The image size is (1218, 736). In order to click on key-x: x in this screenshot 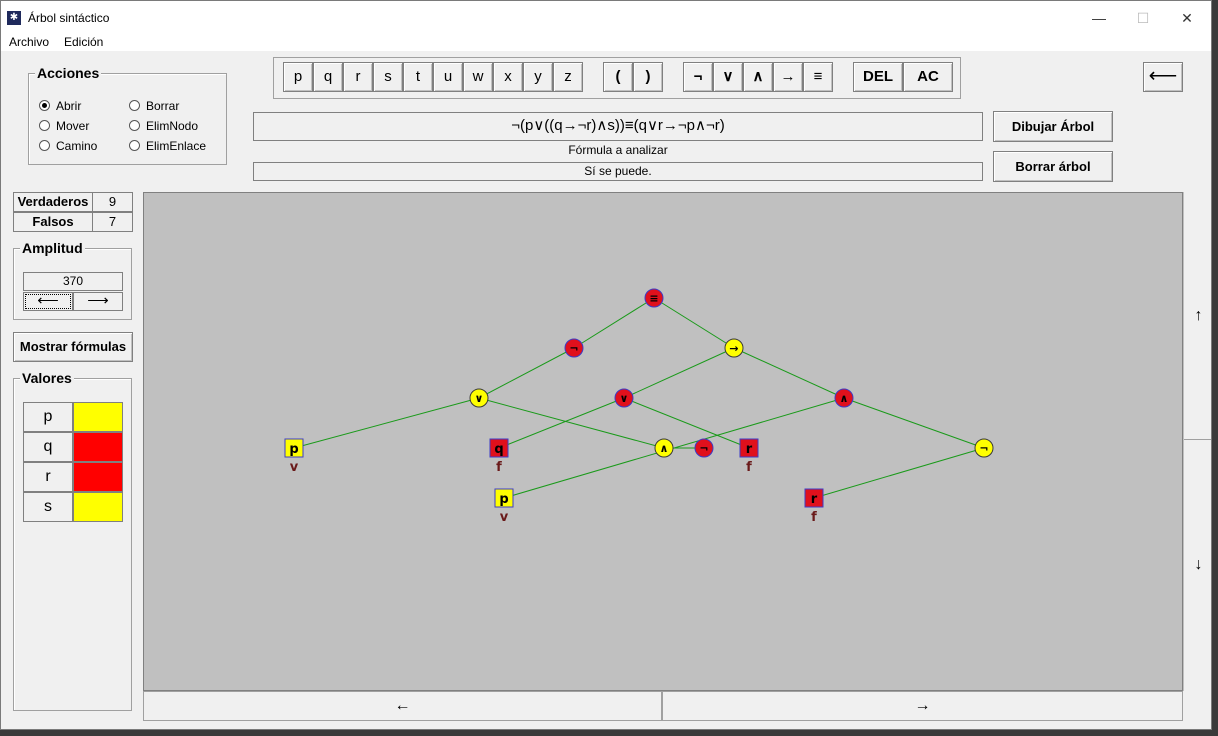, I will do `click(508, 77)`.